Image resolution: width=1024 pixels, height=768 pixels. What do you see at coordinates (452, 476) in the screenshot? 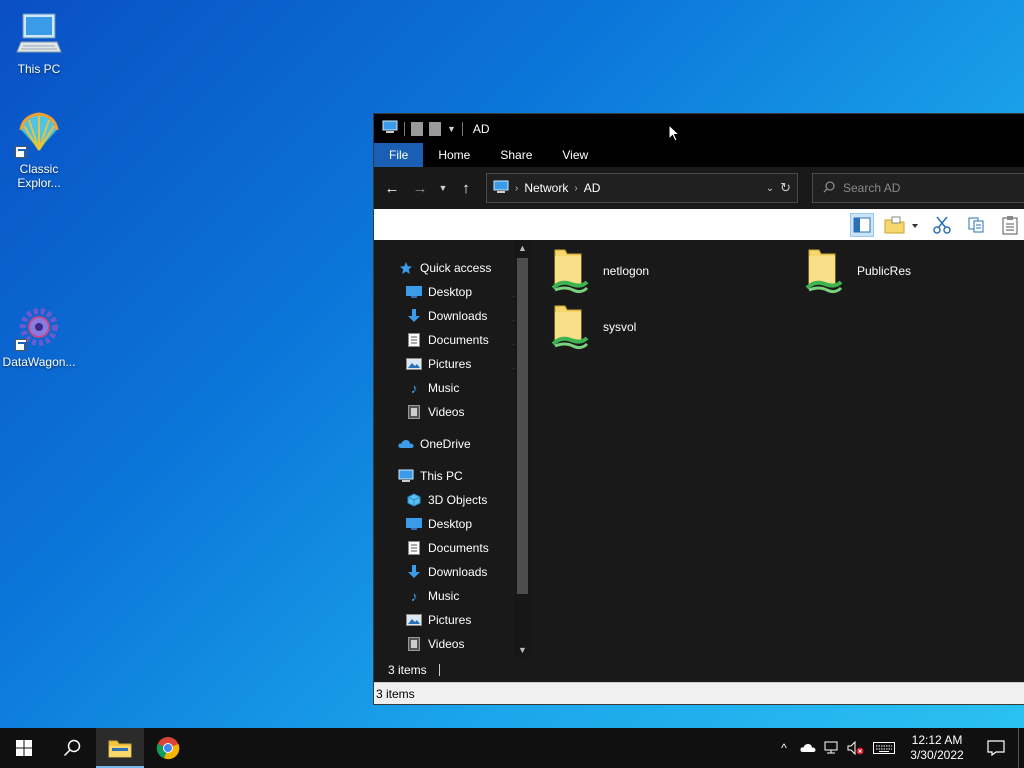
I see `nav-this-pc: This PC` at bounding box center [452, 476].